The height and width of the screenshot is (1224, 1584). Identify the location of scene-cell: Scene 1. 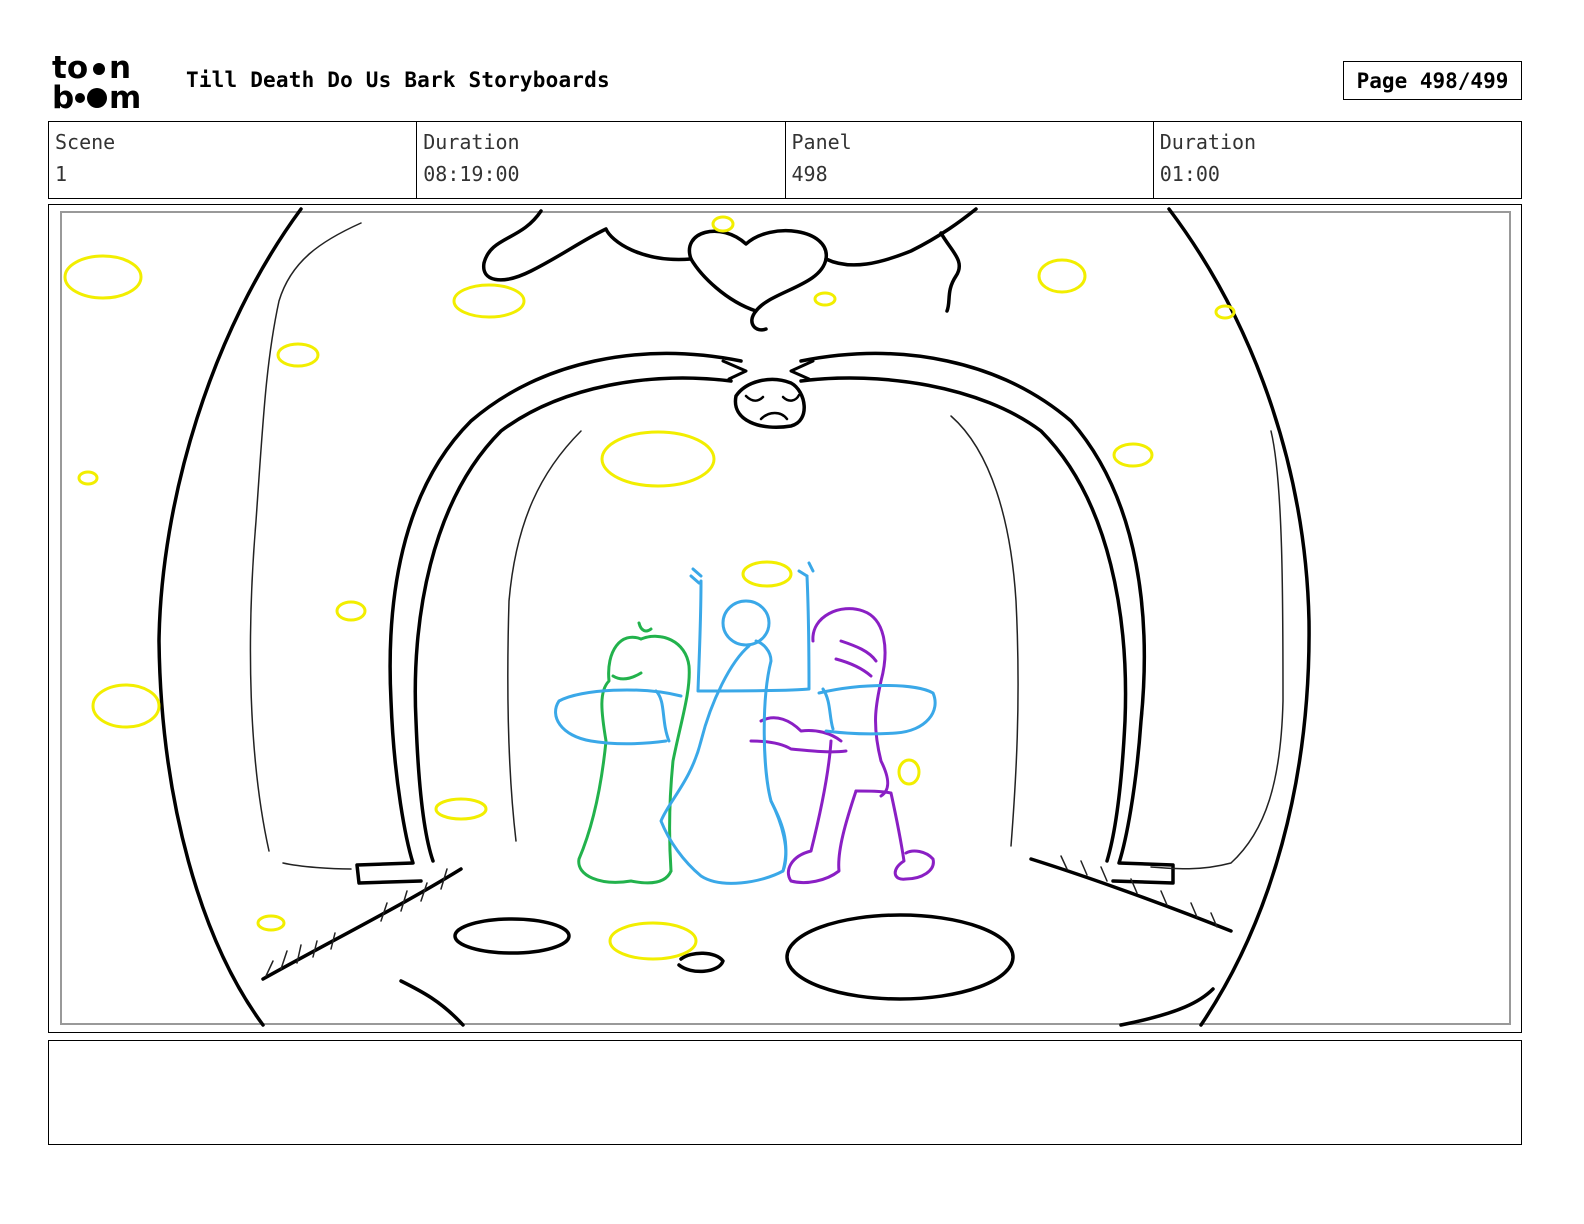
(233, 160).